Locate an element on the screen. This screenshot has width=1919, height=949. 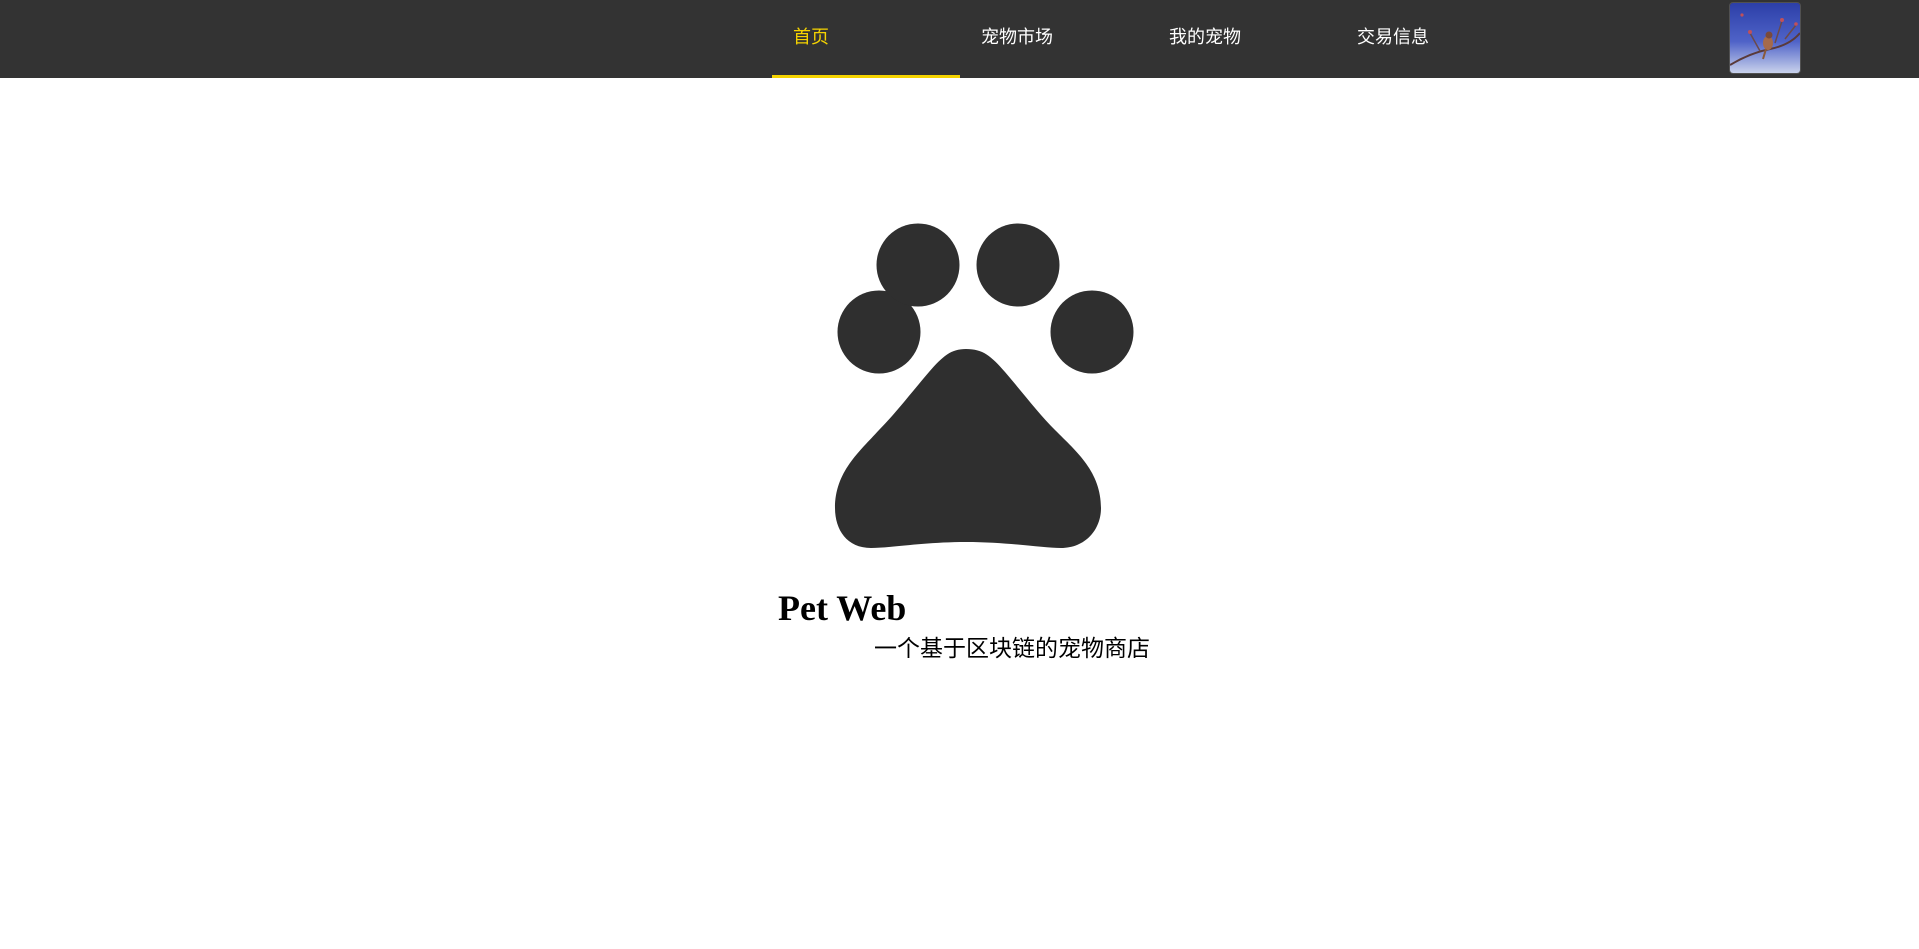
nav-item-label: 交易信息 is located at coordinates (1393, 37).